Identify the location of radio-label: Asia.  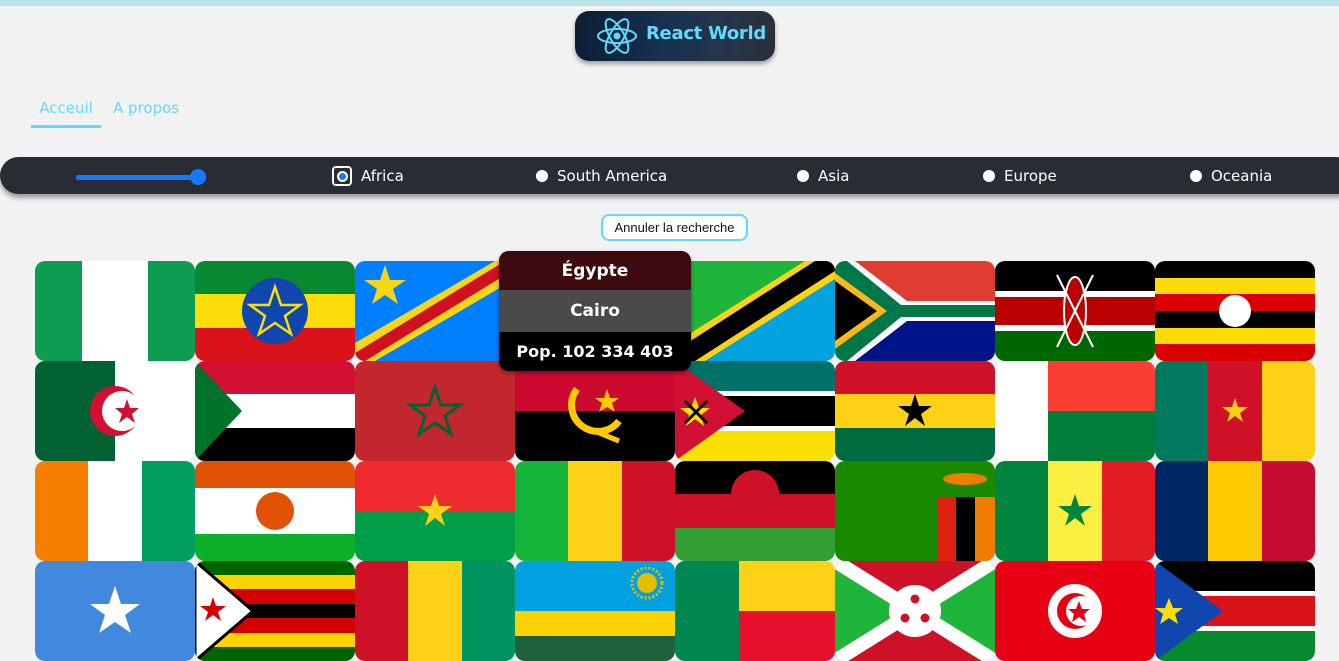
(834, 176).